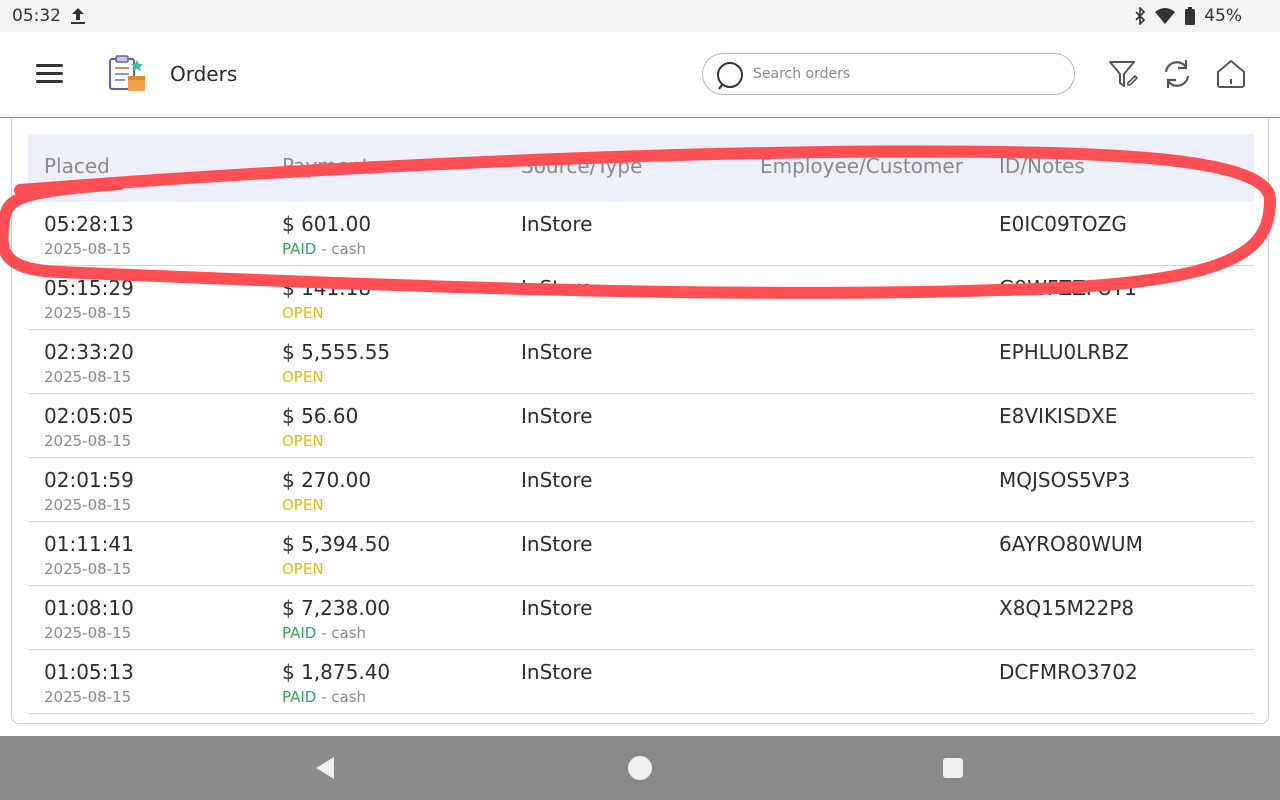 The width and height of the screenshot is (1280, 800). What do you see at coordinates (89, 224) in the screenshot?
I see `order-time: 05:28:13` at bounding box center [89, 224].